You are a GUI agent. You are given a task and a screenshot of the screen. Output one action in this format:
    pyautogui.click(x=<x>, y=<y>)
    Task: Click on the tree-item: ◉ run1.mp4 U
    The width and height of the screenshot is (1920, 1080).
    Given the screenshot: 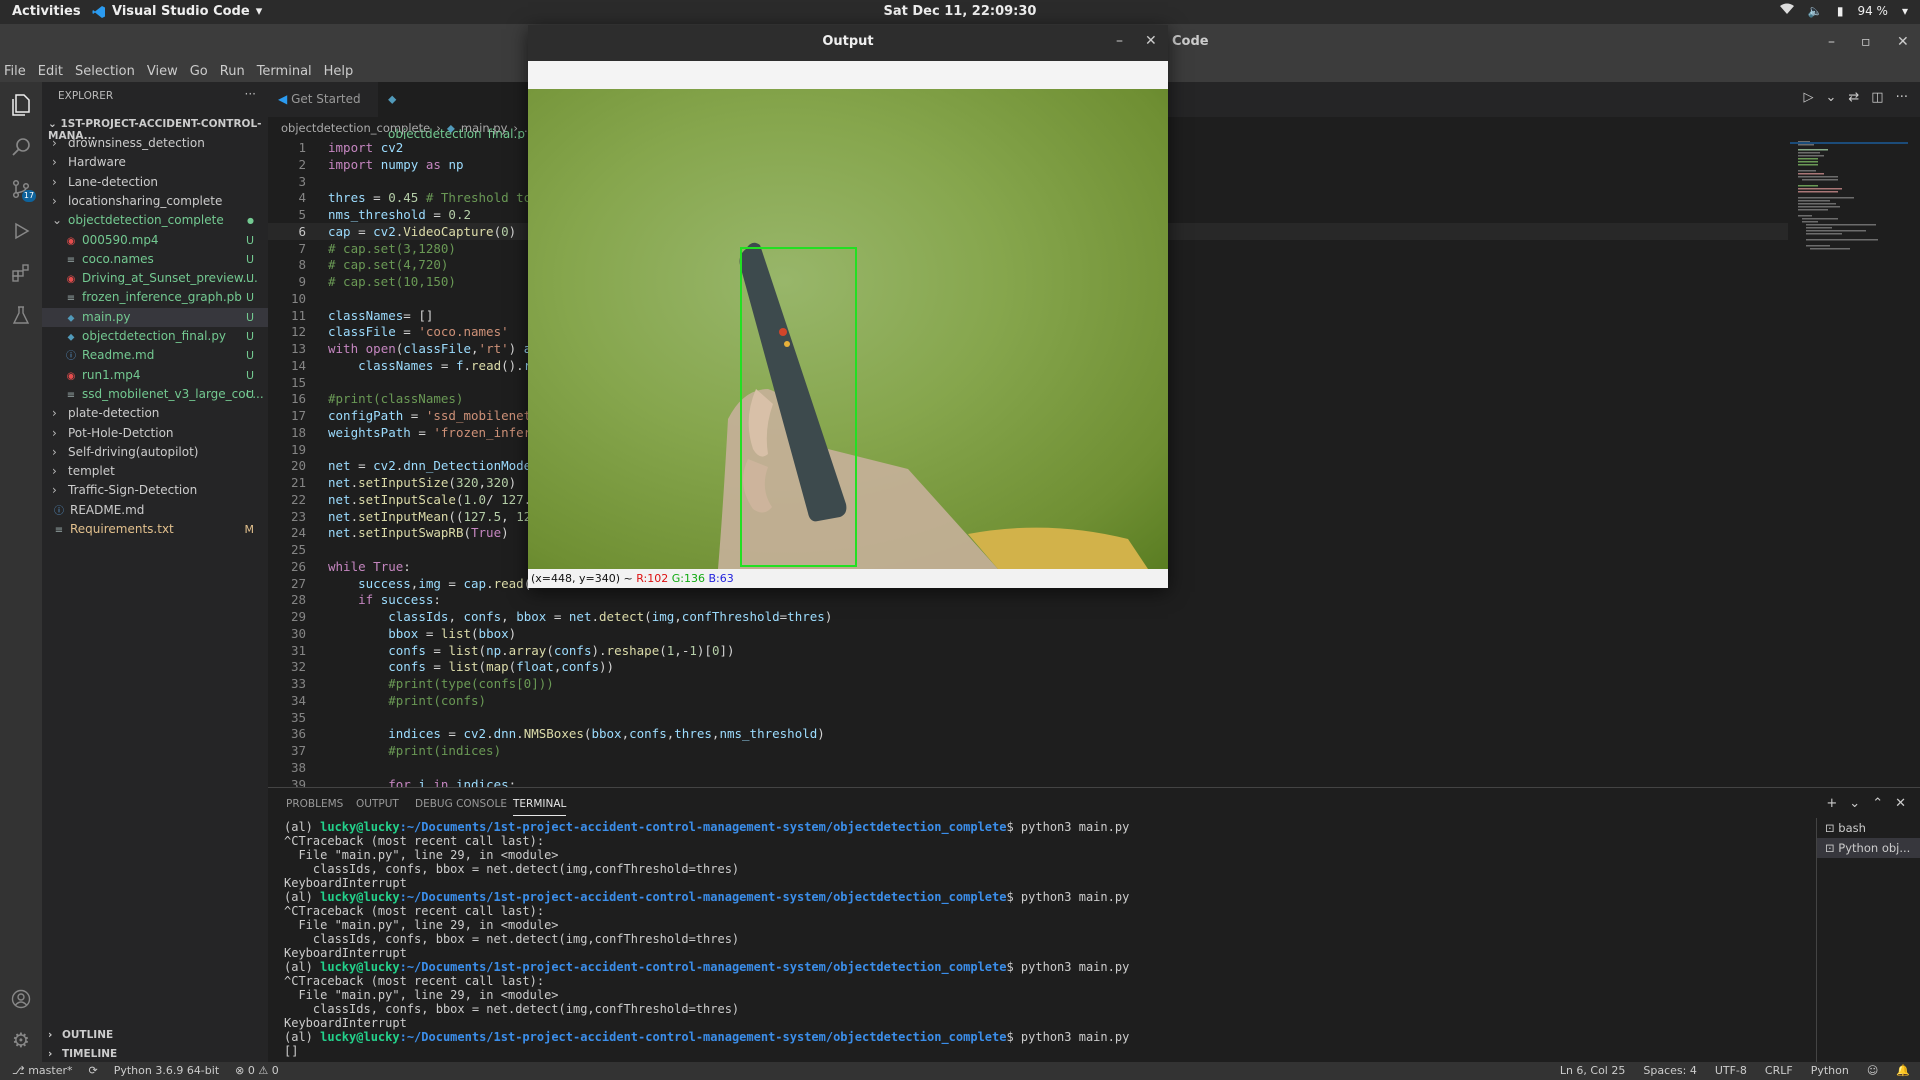 What is the action you would take?
    pyautogui.click(x=155, y=375)
    